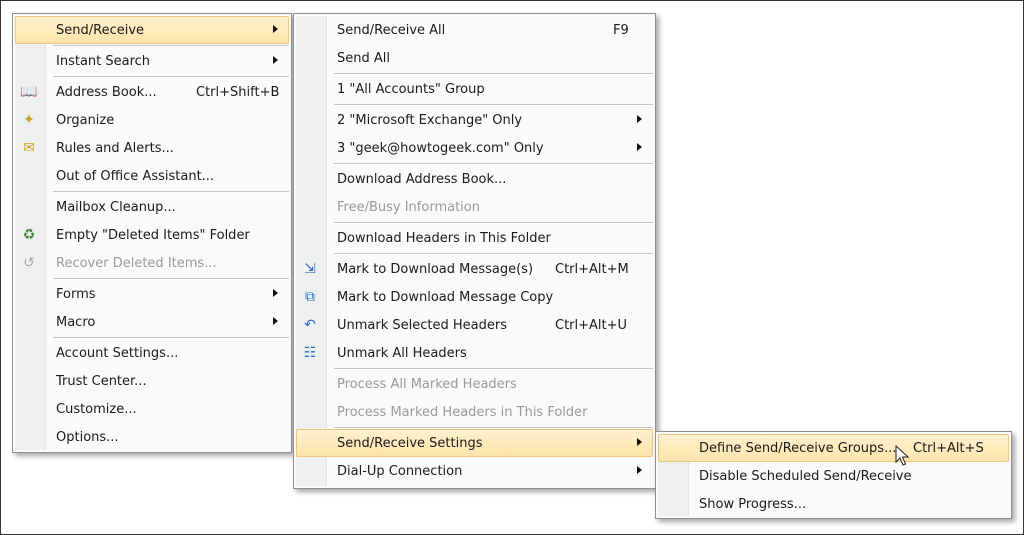 The height and width of the screenshot is (535, 1024). Describe the element at coordinates (400, 471) in the screenshot. I see `menu-item-label: Dial-Up Connection` at that location.